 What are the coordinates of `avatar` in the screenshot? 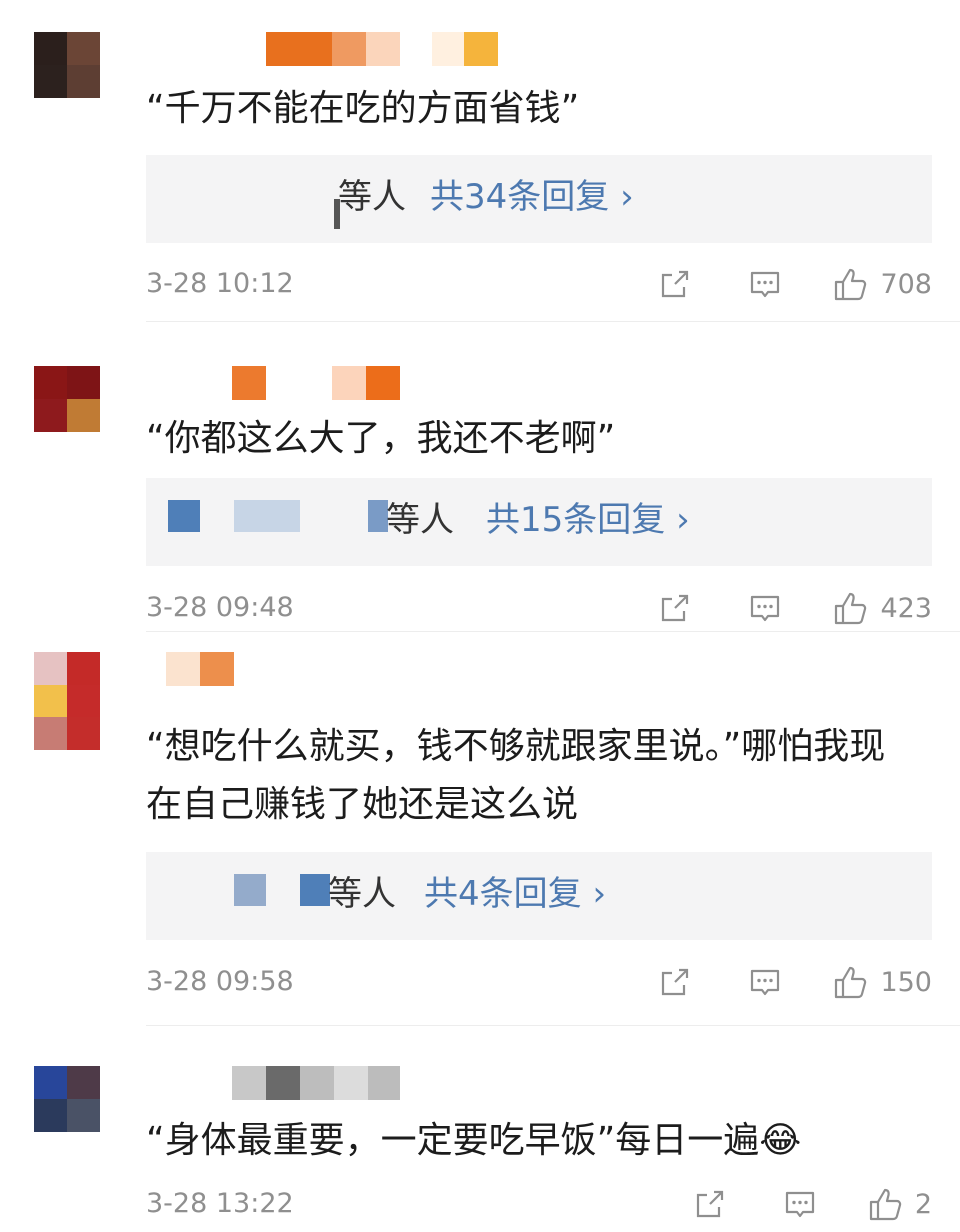 It's located at (67, 1099).